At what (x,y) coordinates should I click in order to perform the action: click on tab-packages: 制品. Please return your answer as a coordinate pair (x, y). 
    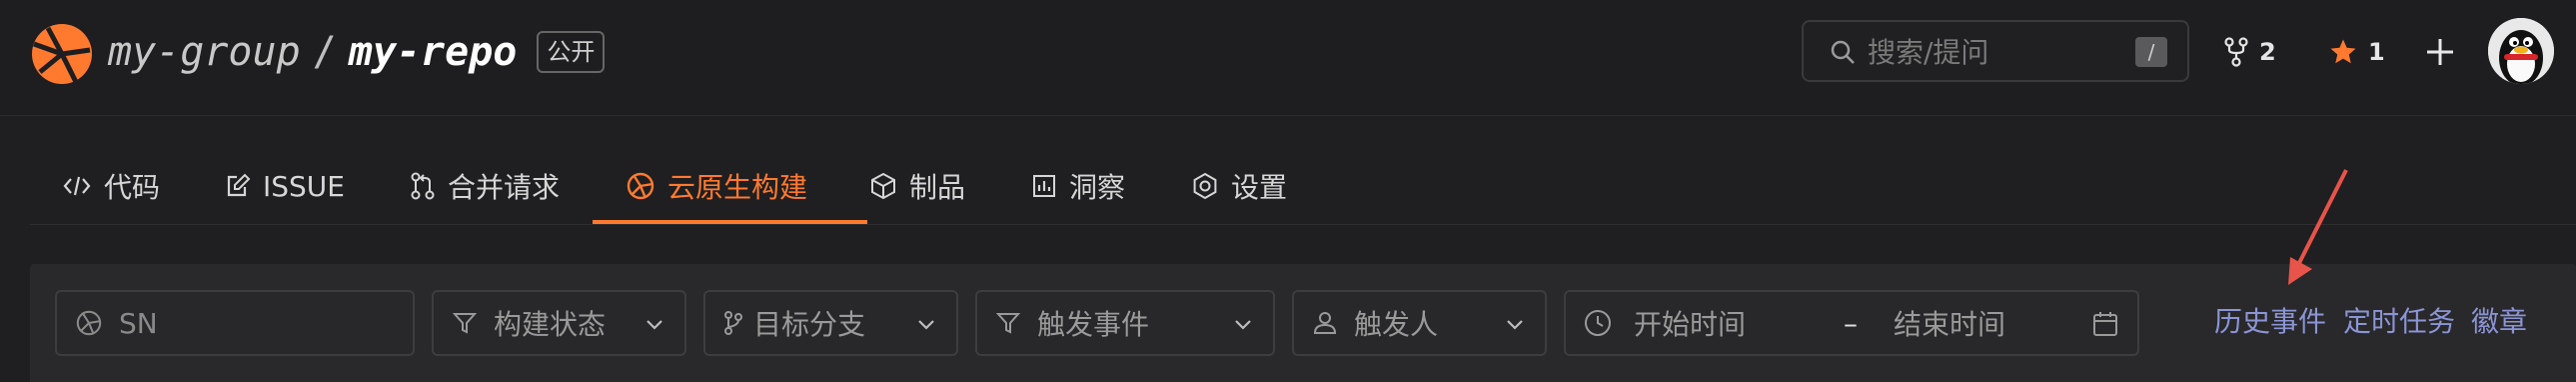
    Looking at the image, I should click on (917, 186).